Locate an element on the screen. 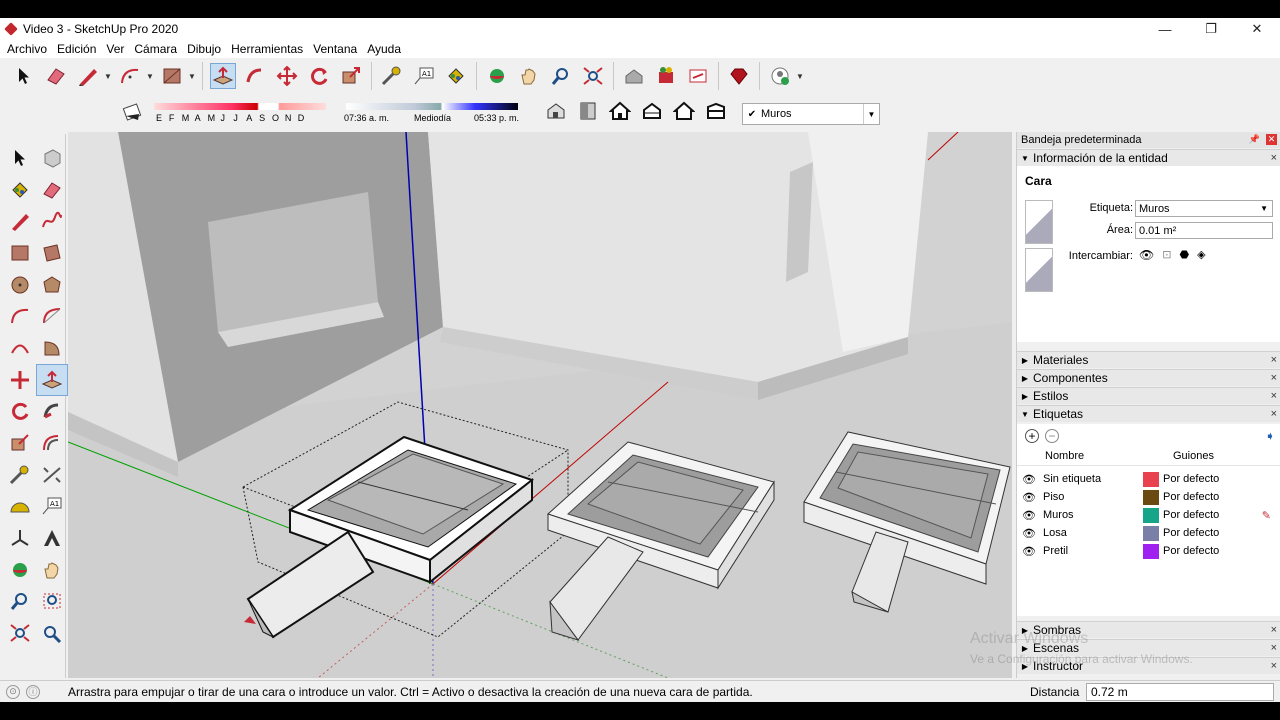 The width and height of the screenshot is (1280, 720). follow-me-tool-button is located at coordinates (255, 76).